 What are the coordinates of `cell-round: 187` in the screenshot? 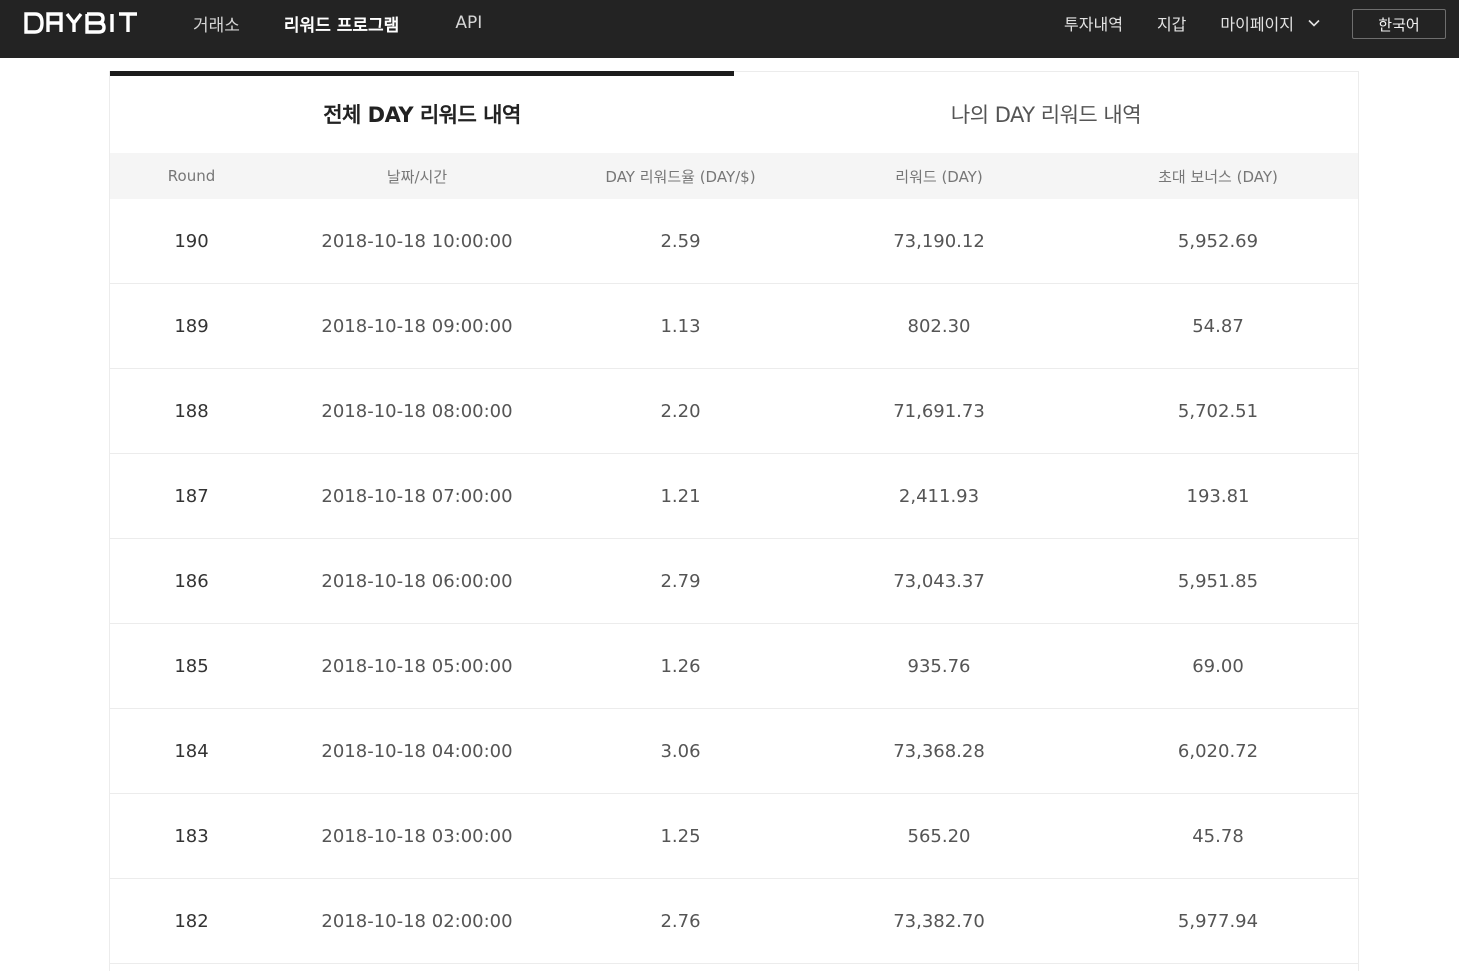 It's located at (191, 496).